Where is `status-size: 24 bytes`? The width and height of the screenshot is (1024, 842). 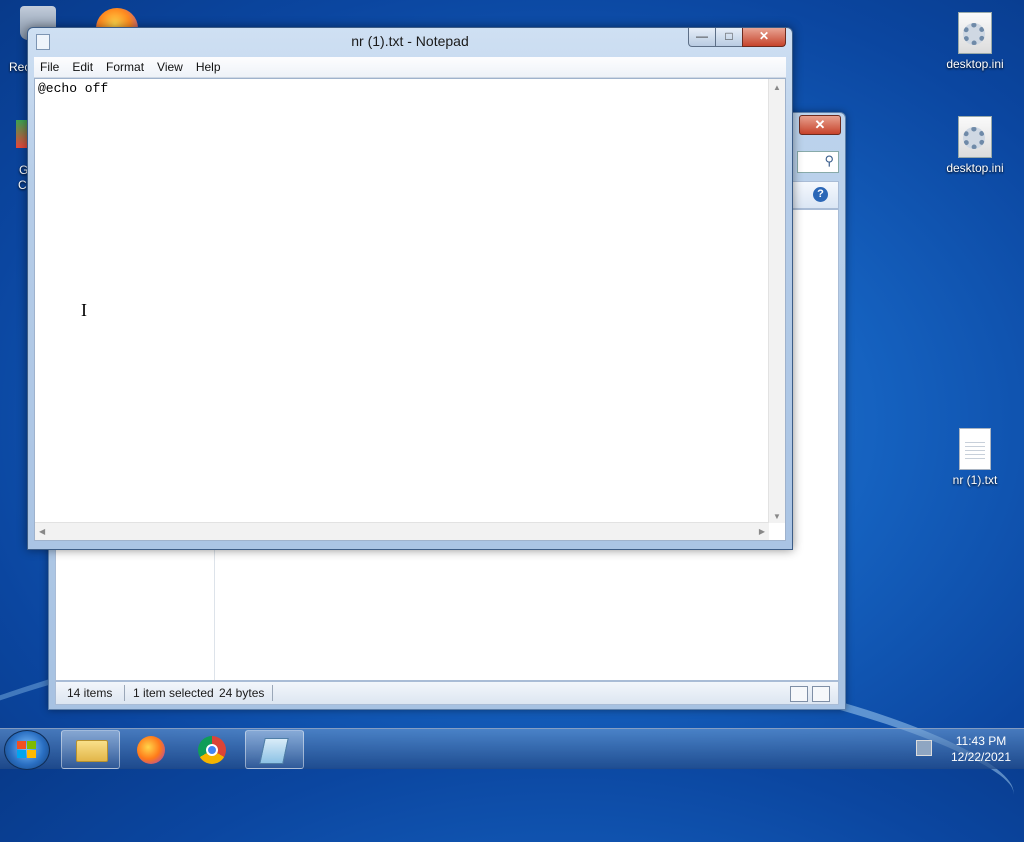 status-size: 24 bytes is located at coordinates (242, 693).